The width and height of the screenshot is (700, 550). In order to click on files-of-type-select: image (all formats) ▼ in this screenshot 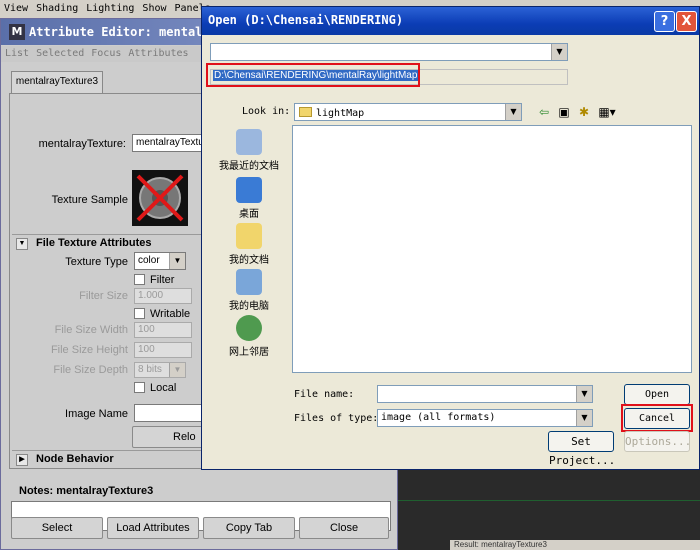, I will do `click(485, 418)`.